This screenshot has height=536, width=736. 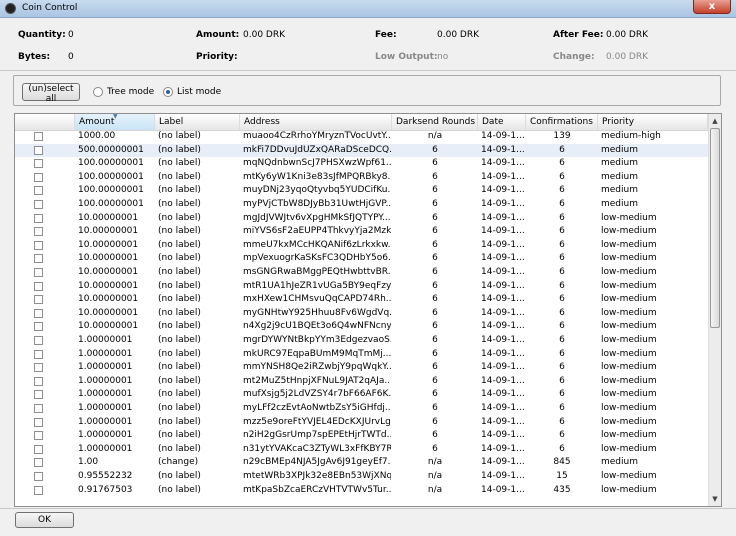 I want to click on ok-button: OK, so click(x=44, y=520).